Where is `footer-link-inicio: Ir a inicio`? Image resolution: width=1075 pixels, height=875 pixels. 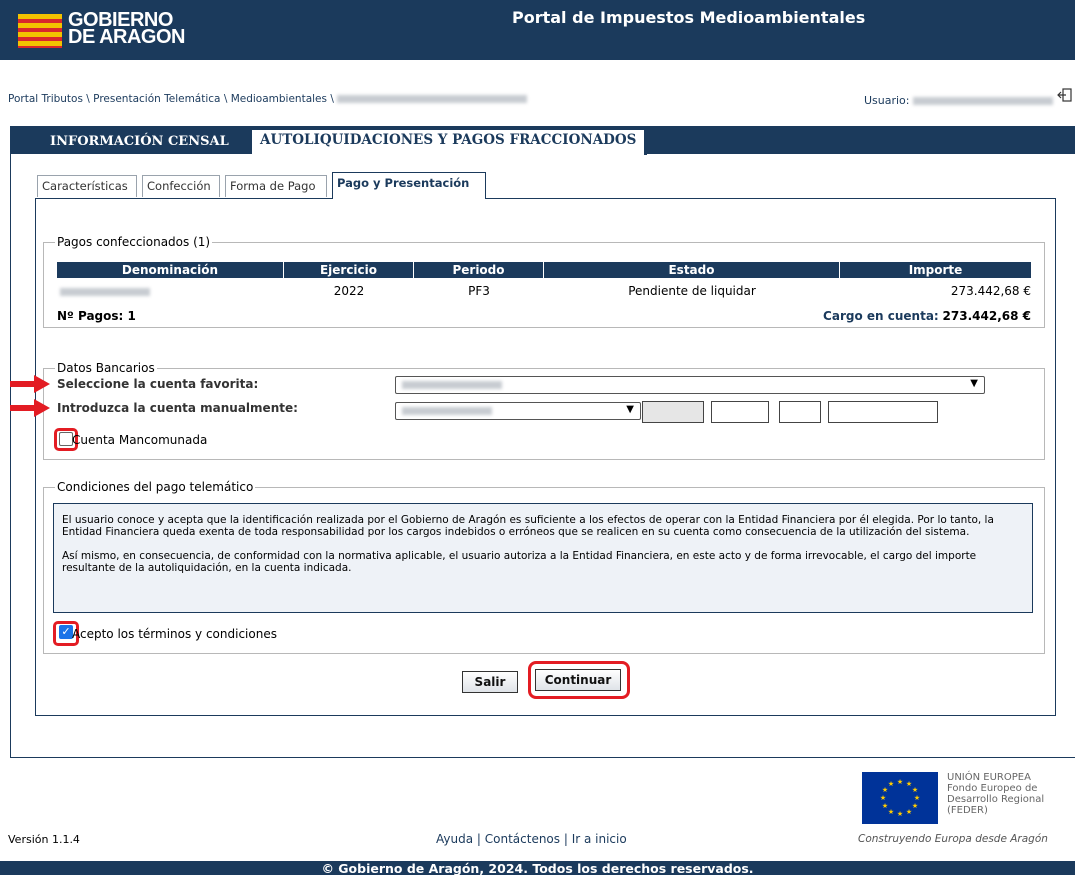
footer-link-inicio: Ir a inicio is located at coordinates (599, 839).